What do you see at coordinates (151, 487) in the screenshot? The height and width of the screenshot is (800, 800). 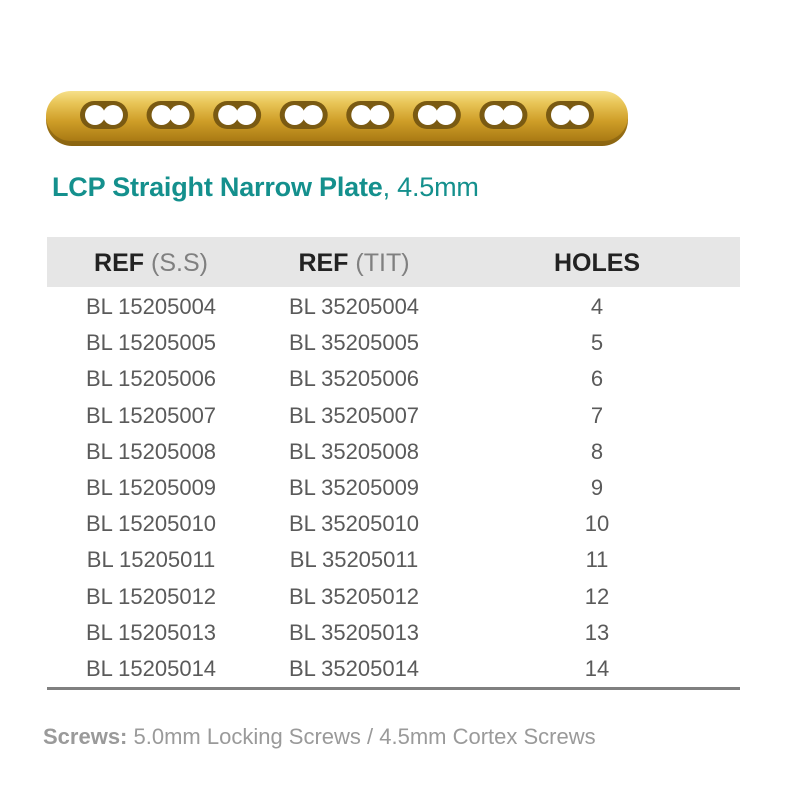 I see `cell-ref-ss: BL 15205009` at bounding box center [151, 487].